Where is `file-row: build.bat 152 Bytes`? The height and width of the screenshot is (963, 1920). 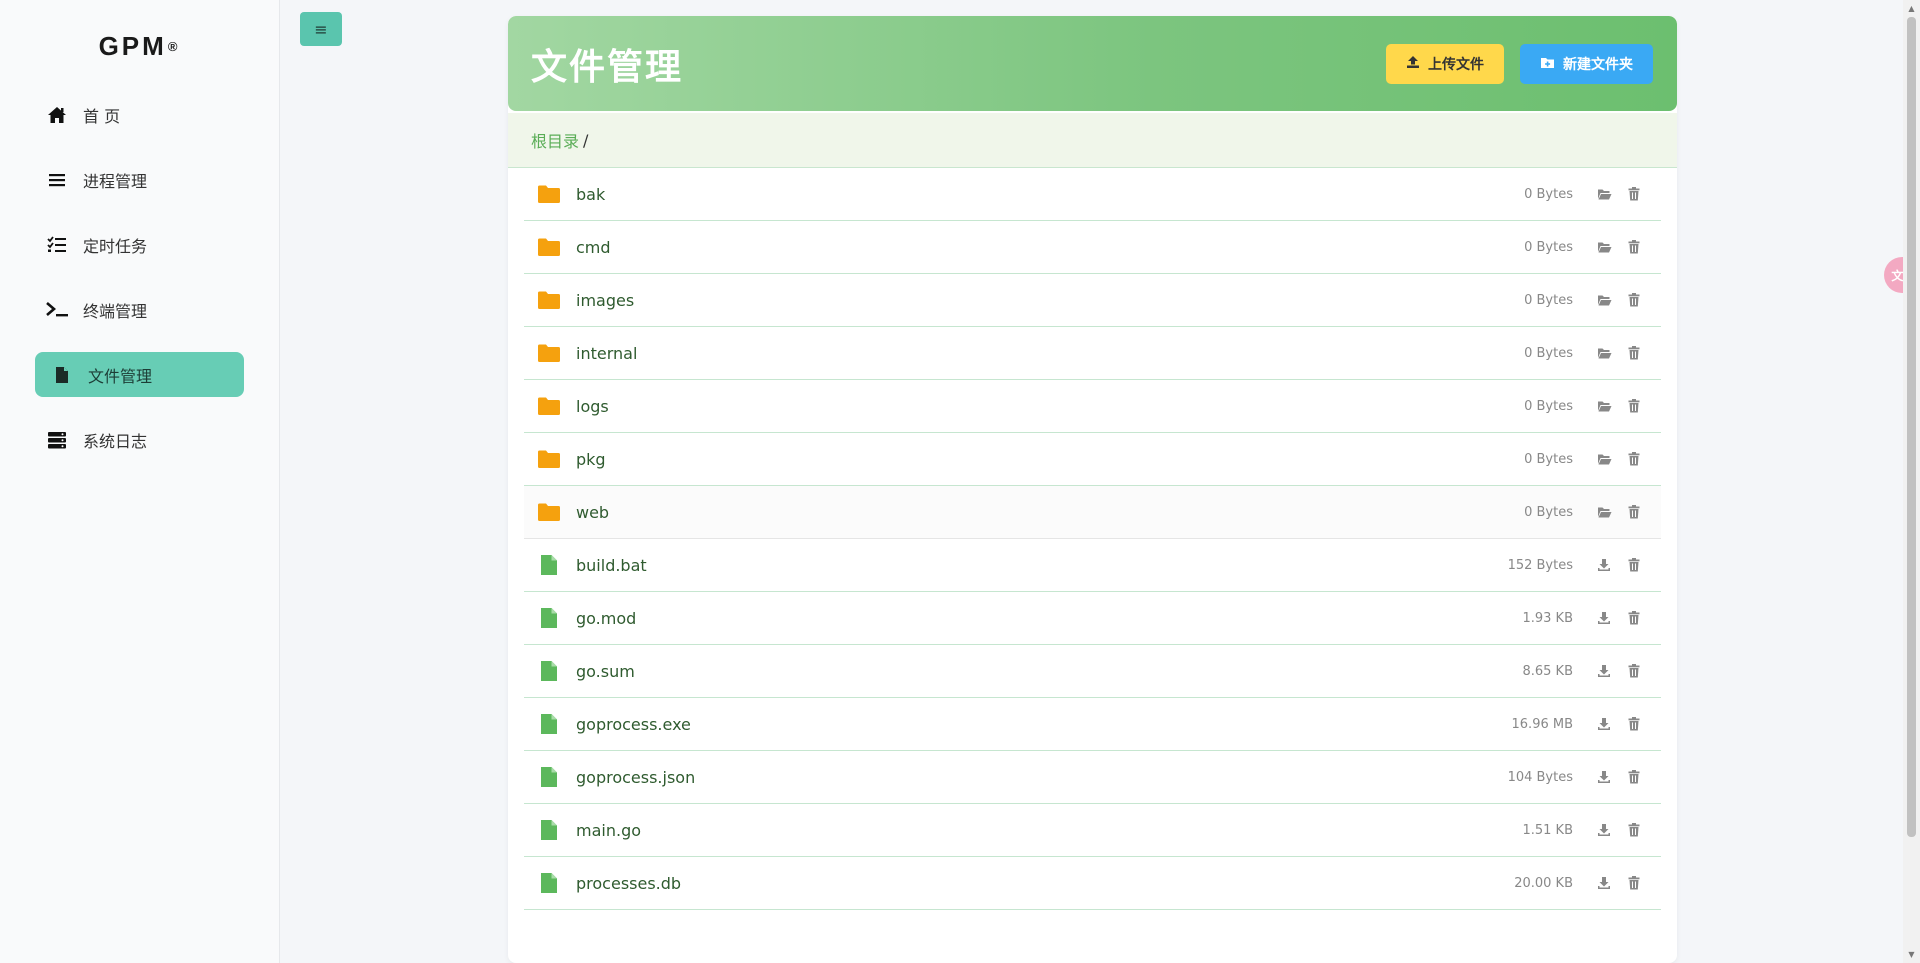 file-row: build.bat 152 Bytes is located at coordinates (1092, 565).